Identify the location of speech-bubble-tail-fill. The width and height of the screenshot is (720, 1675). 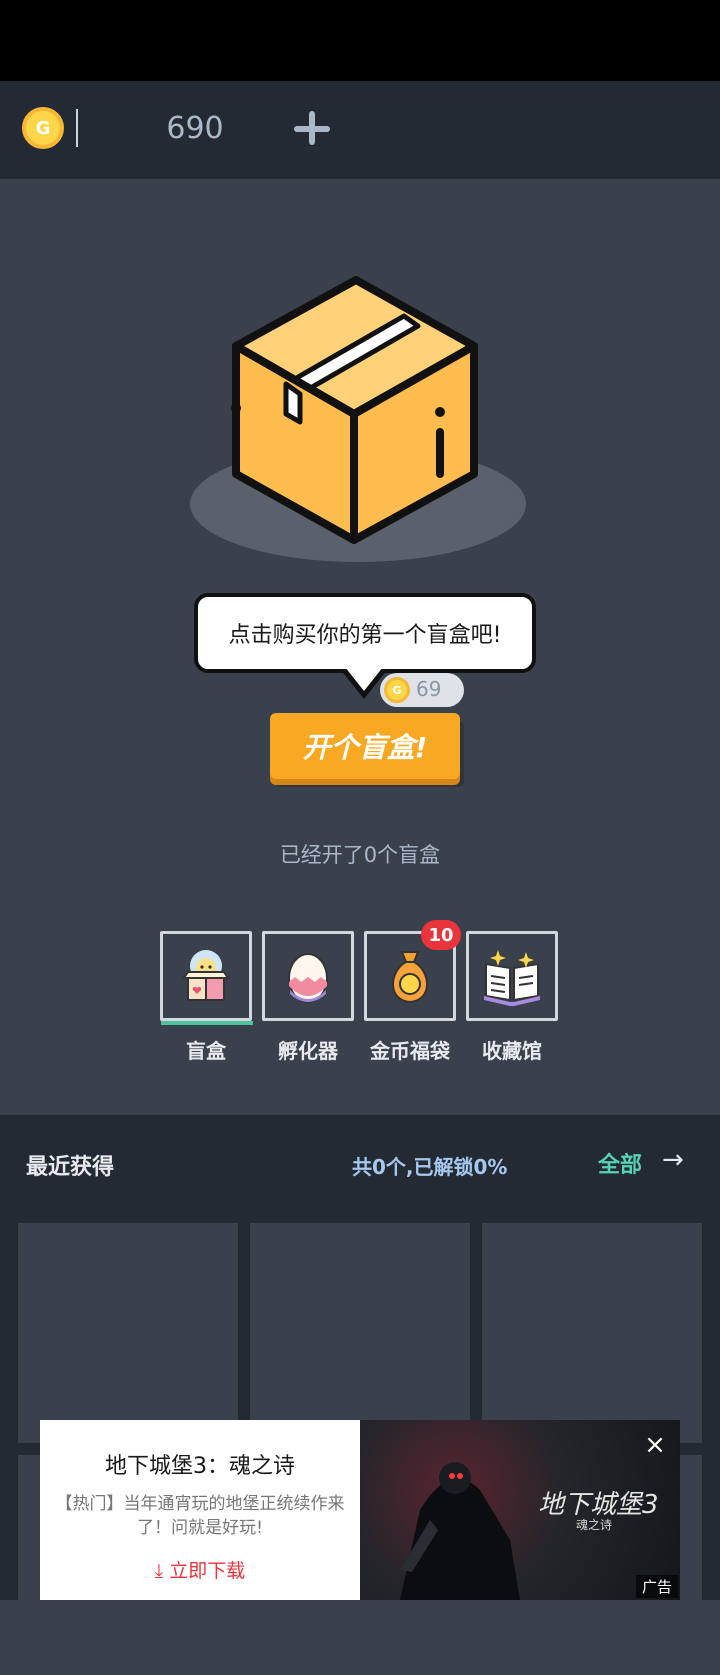
(364, 679).